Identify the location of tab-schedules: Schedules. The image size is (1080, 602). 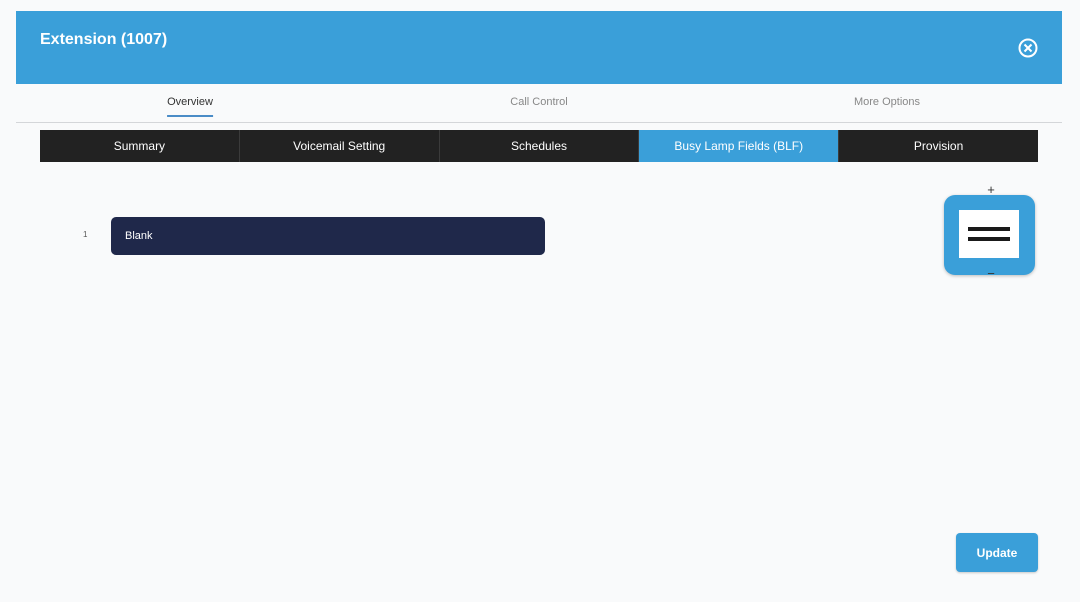
(539, 146).